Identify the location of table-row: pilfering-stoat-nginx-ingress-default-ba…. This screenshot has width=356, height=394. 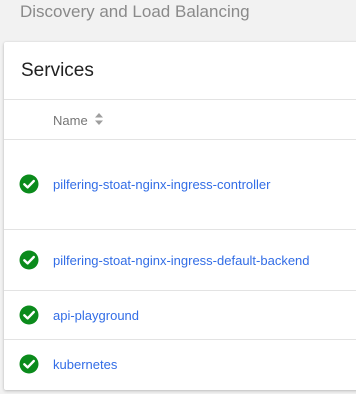
(180, 259).